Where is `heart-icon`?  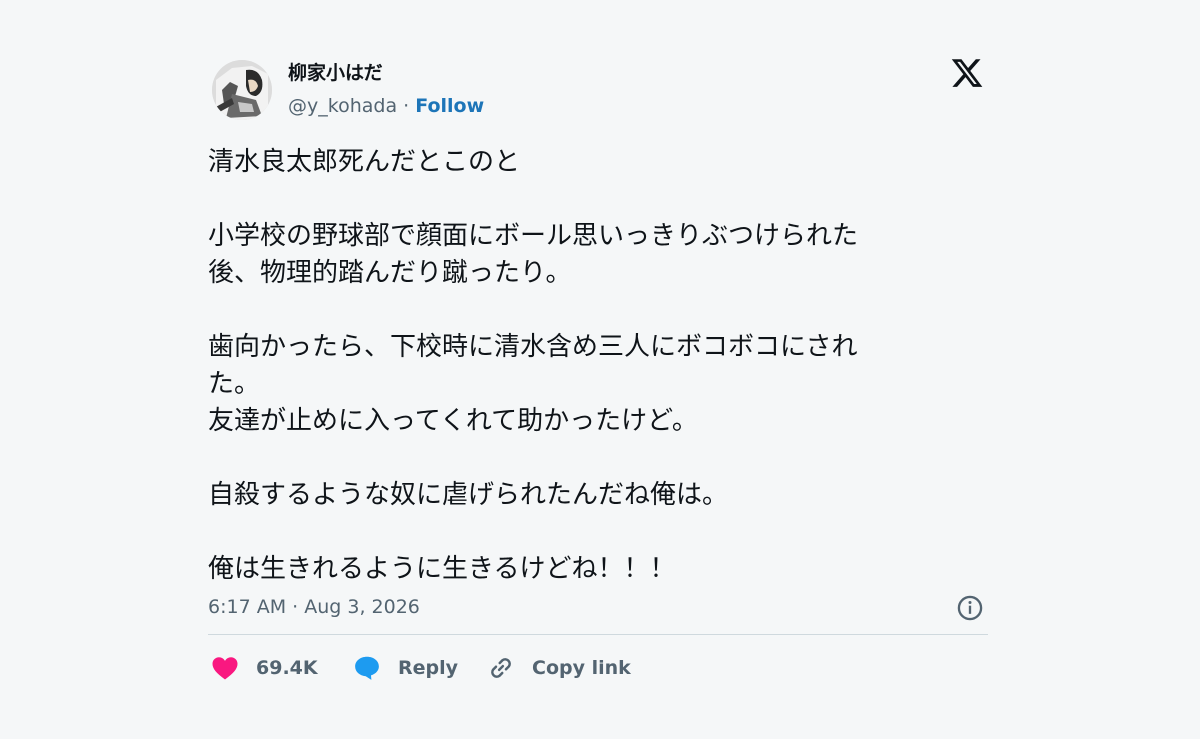 heart-icon is located at coordinates (225, 668).